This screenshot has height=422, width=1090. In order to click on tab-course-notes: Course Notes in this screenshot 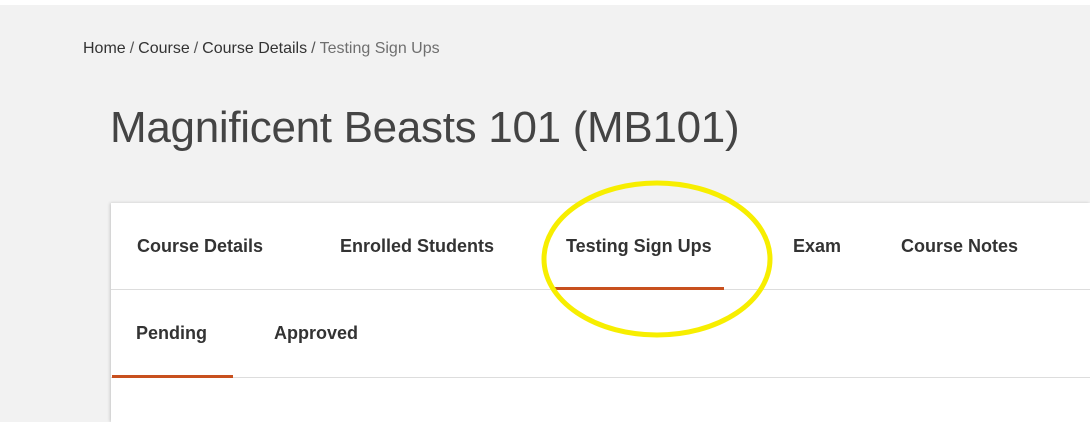, I will do `click(959, 246)`.